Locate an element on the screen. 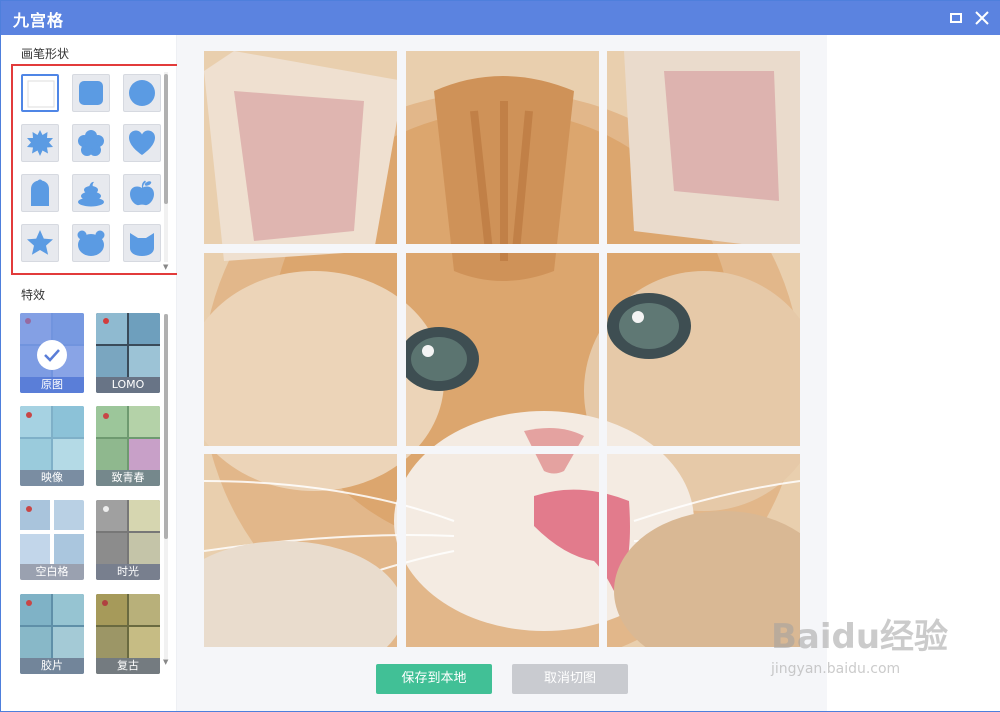 The height and width of the screenshot is (712, 1000). effect-lomo: LOMO is located at coordinates (128, 353).